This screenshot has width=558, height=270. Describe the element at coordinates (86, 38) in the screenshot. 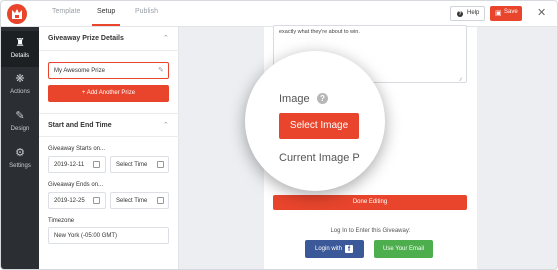

I see `section-title: Giveaway Prize Details` at that location.